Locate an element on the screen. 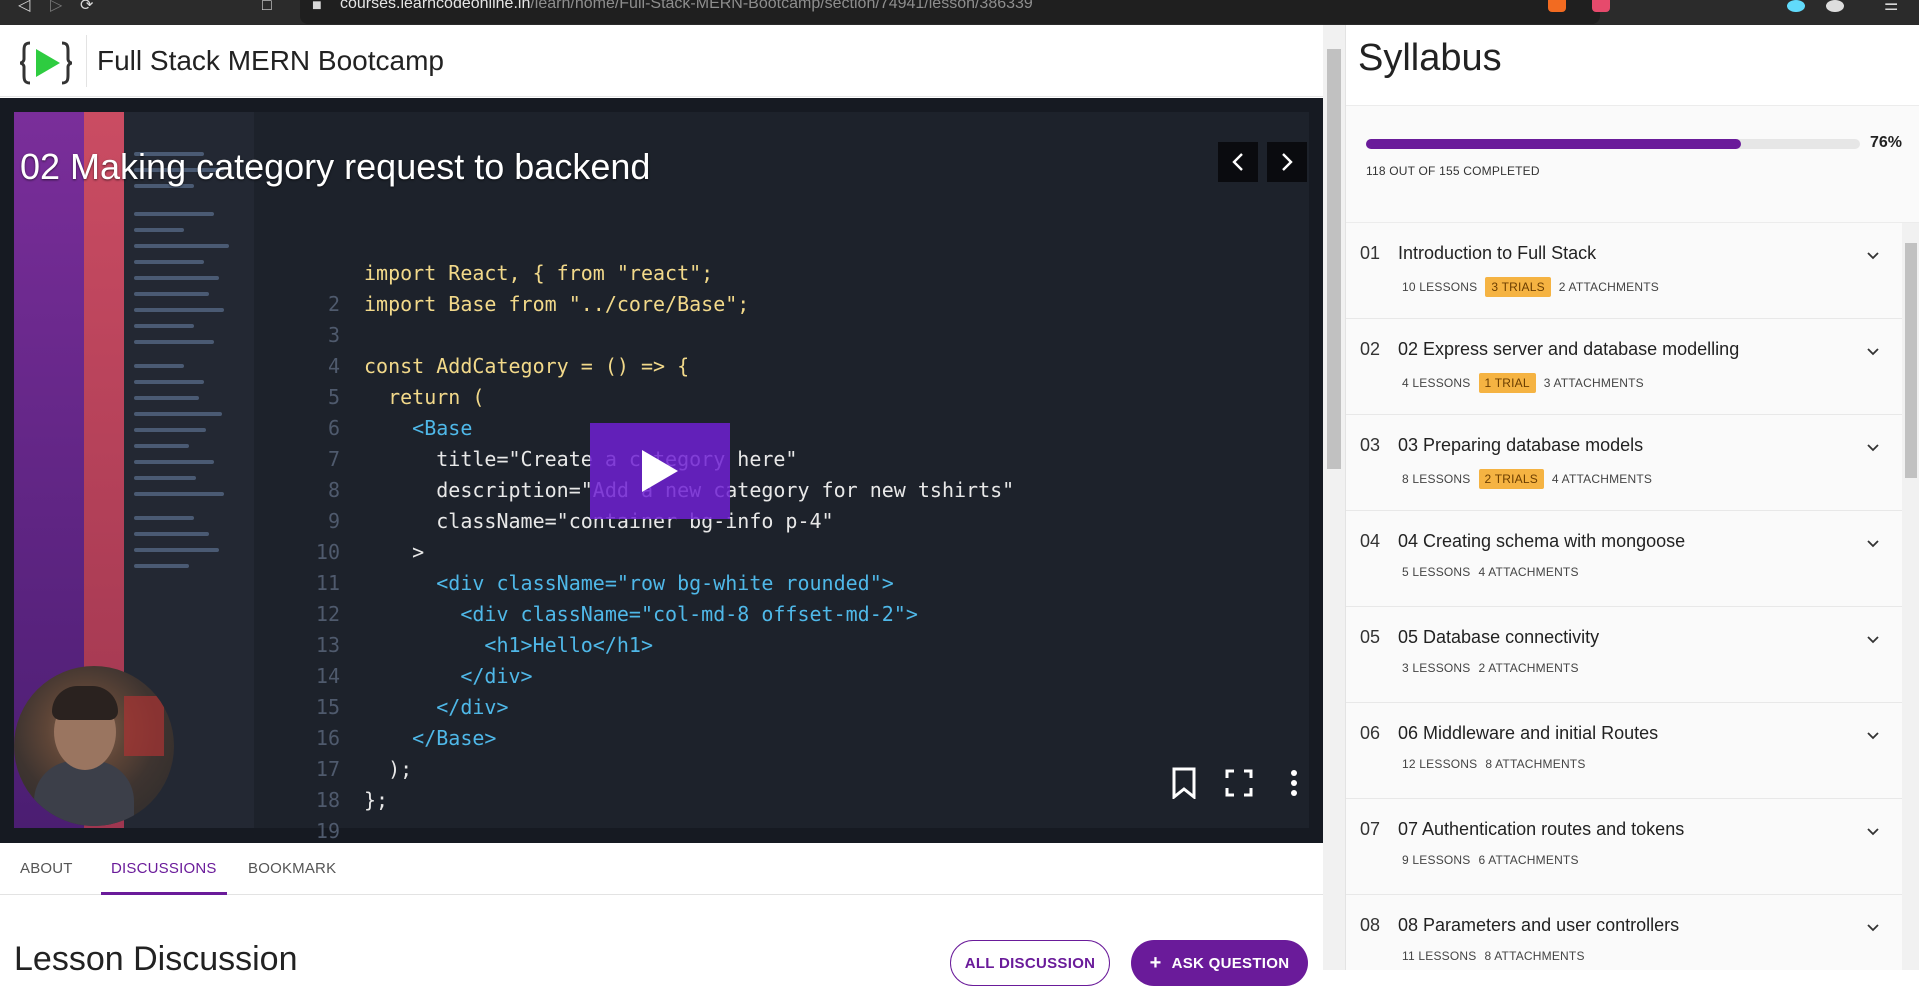 The width and height of the screenshot is (1919, 986). lesson-tabs: ABOUT DISCUSSIONS BOOKMARK is located at coordinates (661, 869).